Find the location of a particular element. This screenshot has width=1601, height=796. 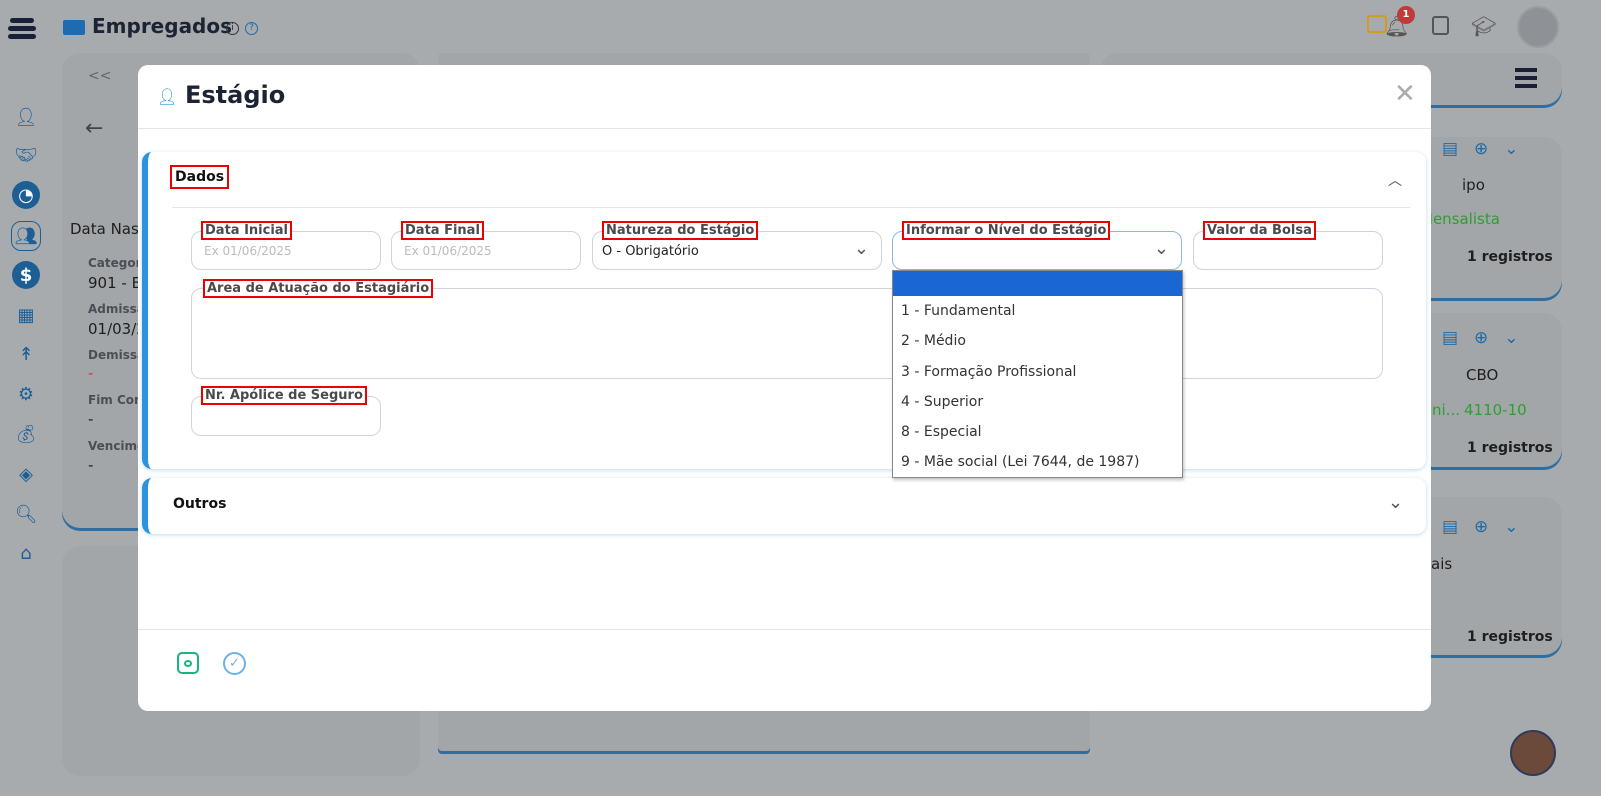

col-header: ais is located at coordinates (1442, 564).